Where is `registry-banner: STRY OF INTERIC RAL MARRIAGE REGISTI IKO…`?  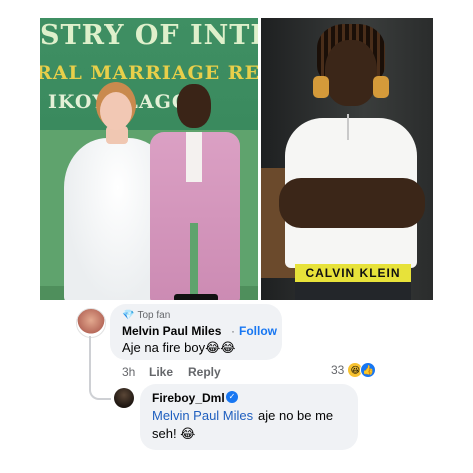
registry-banner: STRY OF INTERIC RAL MARRIAGE REGISTI IKO… is located at coordinates (149, 74).